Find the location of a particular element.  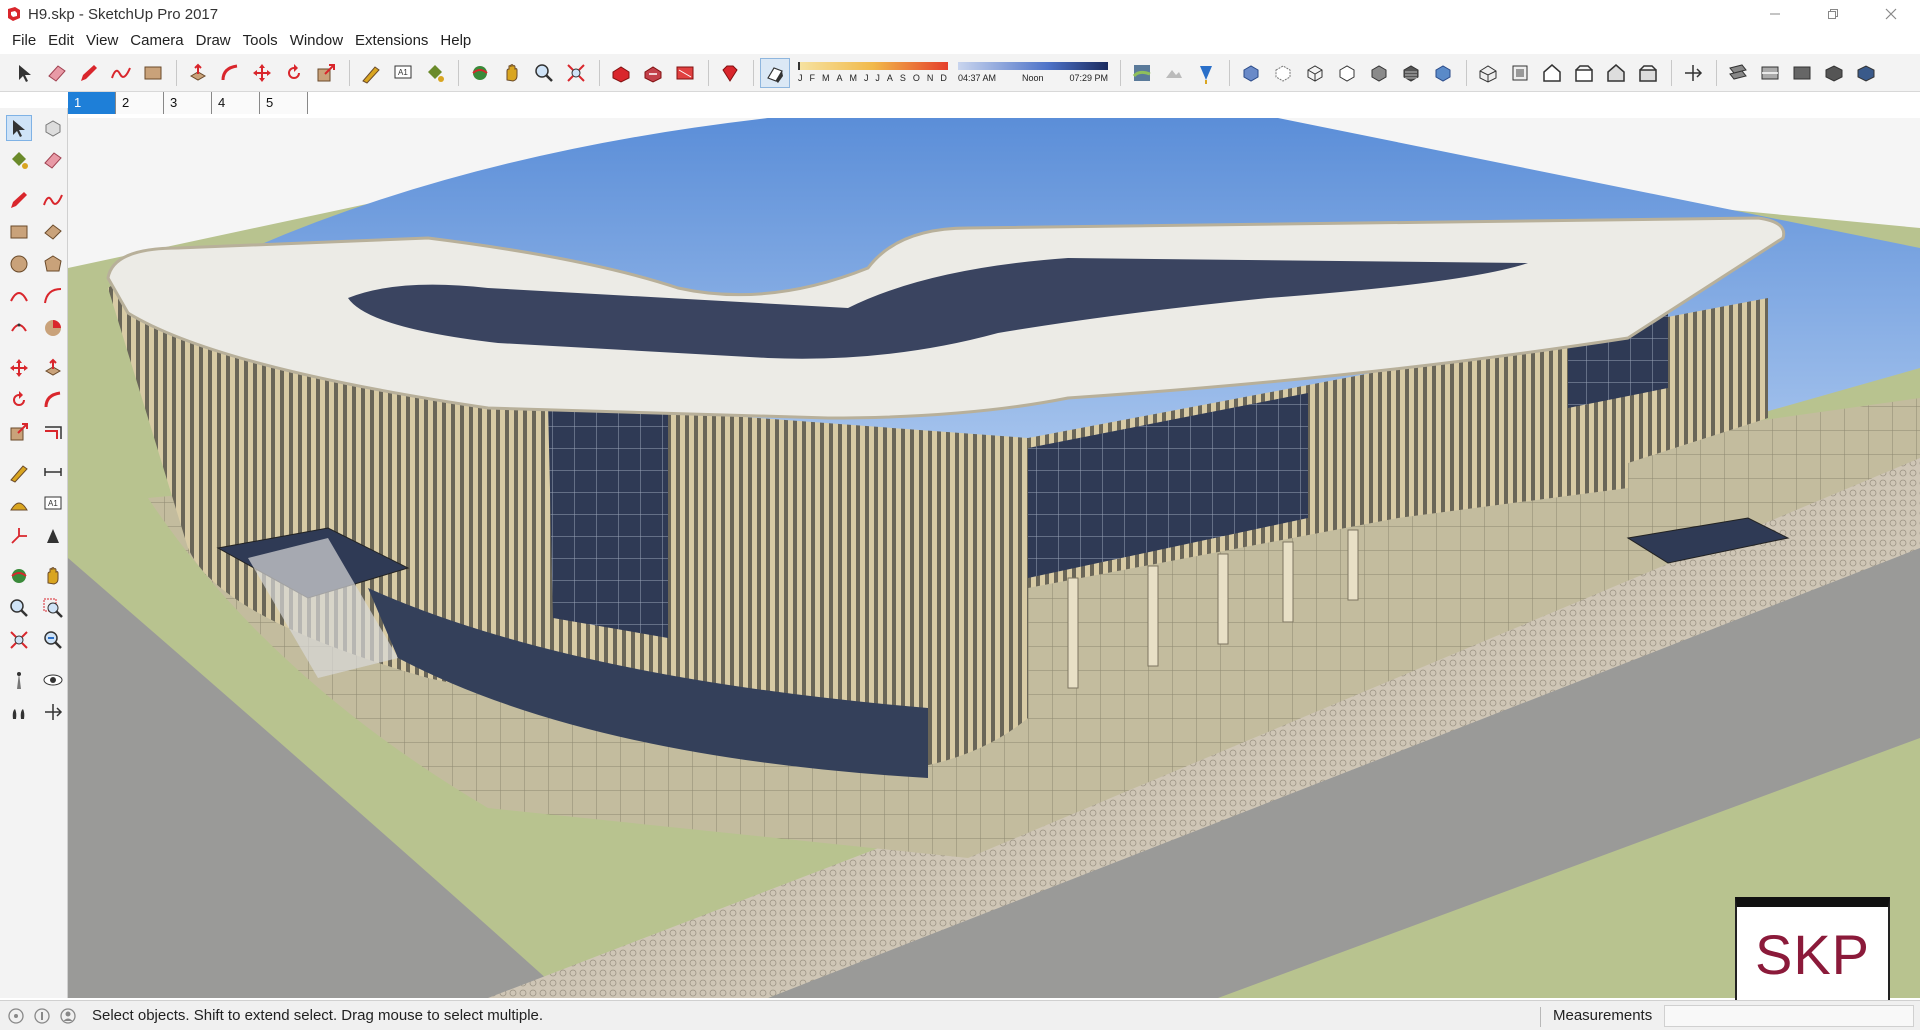

menu-file: File is located at coordinates (24, 41).